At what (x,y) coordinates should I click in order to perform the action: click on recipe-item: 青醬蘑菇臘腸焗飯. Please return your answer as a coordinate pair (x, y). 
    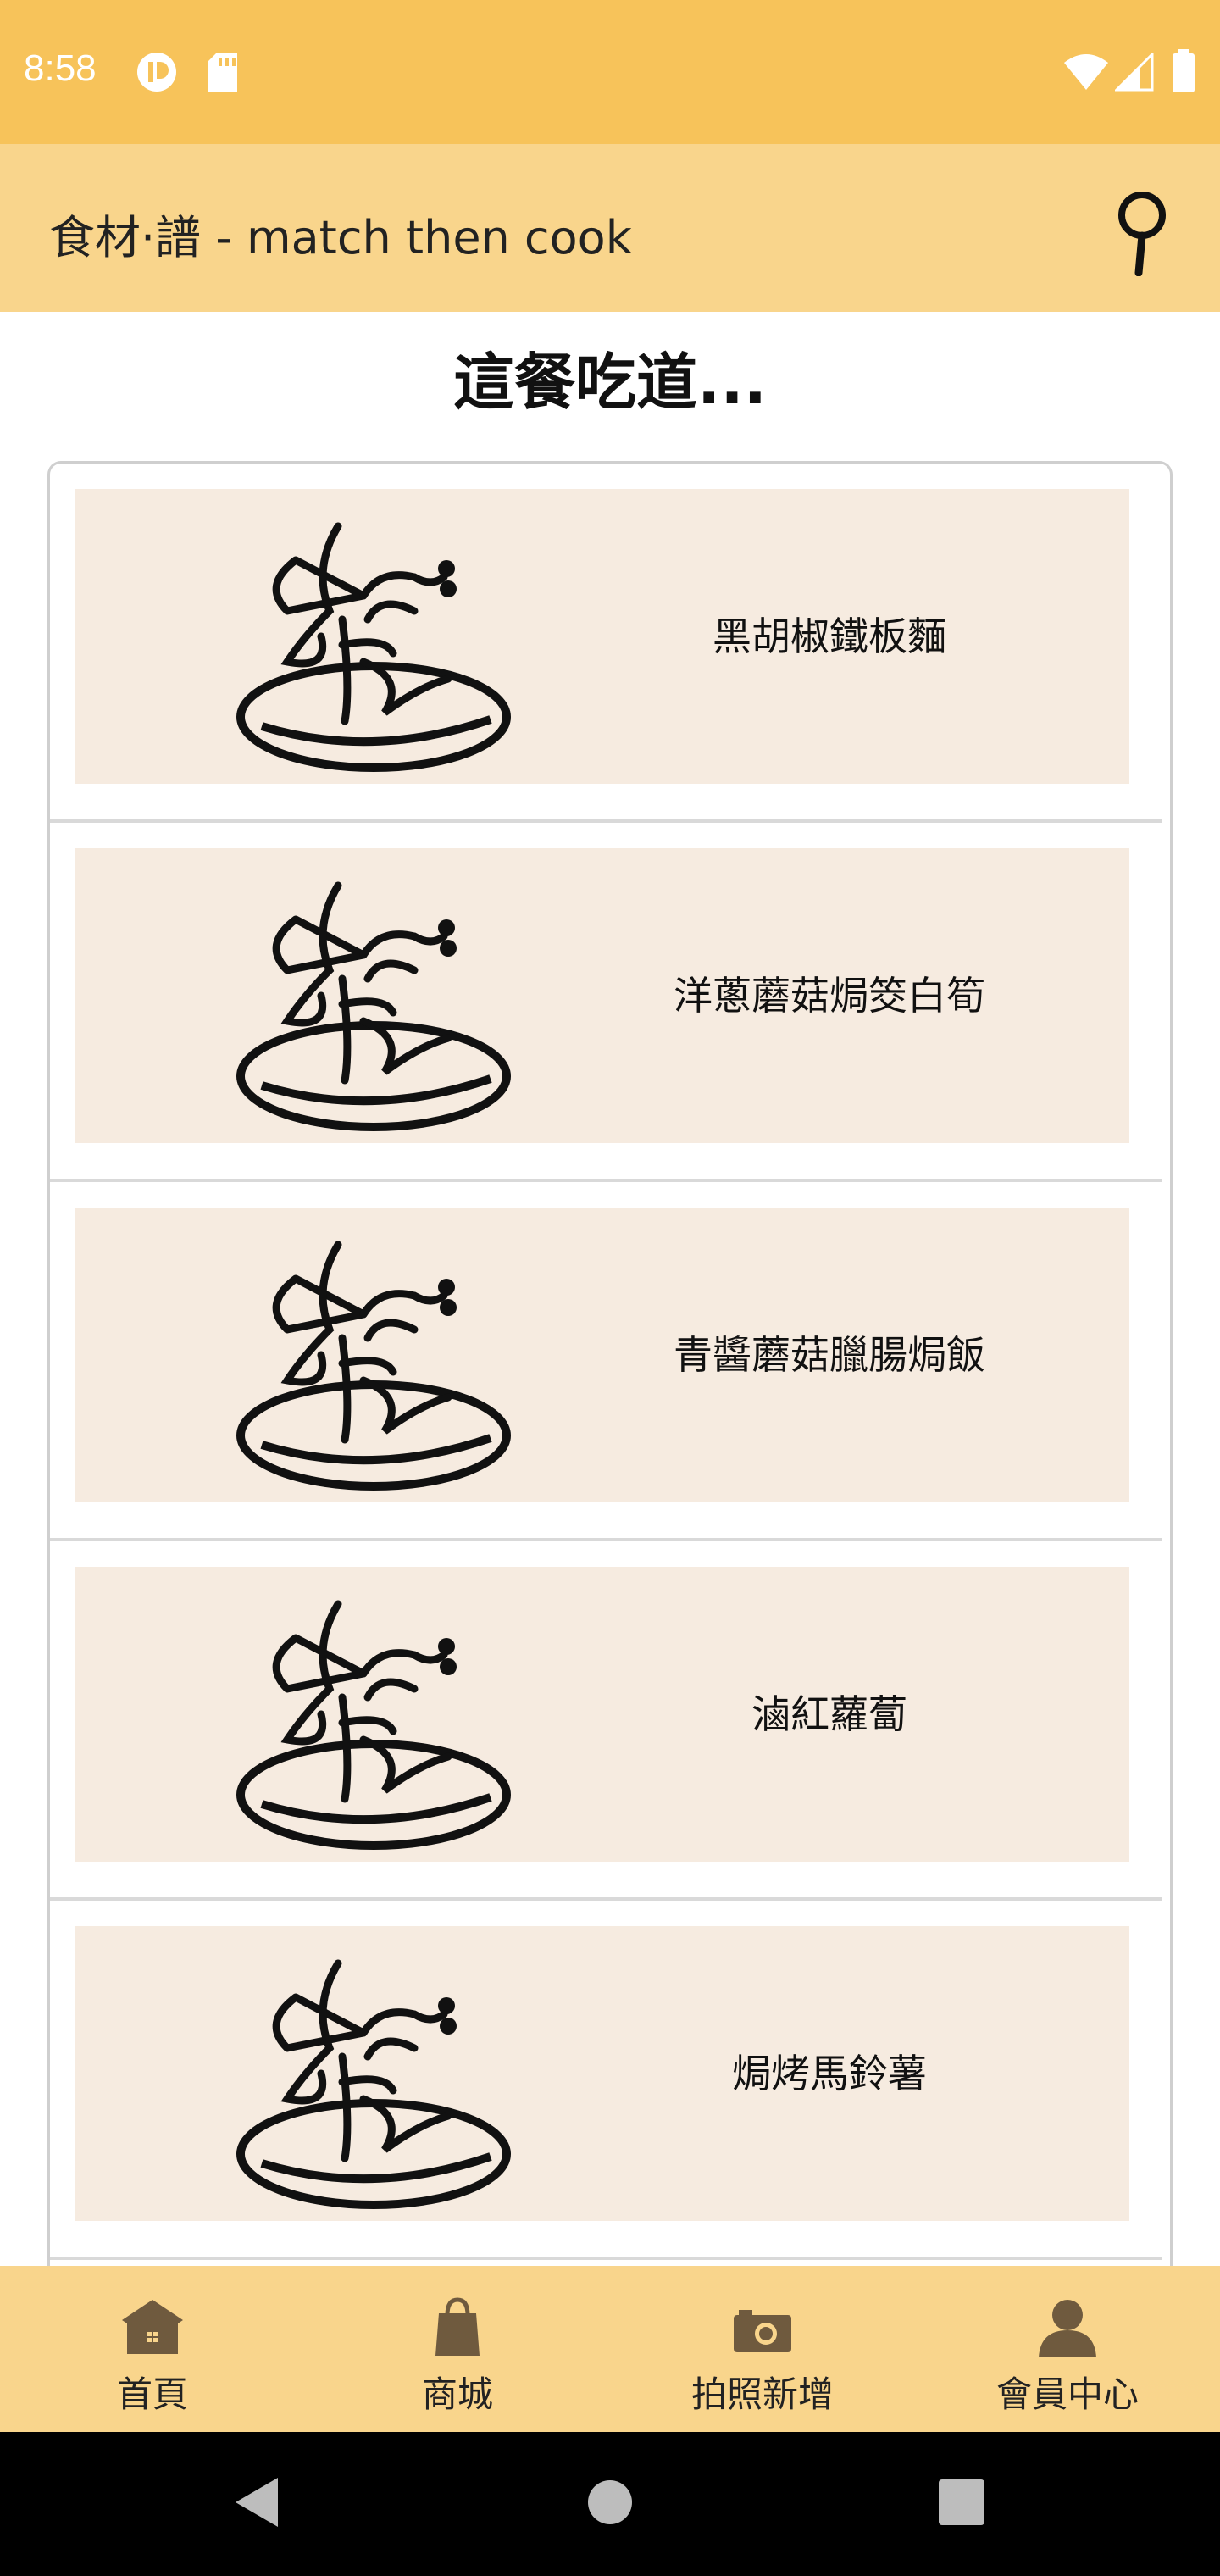
    Looking at the image, I should click on (606, 1361).